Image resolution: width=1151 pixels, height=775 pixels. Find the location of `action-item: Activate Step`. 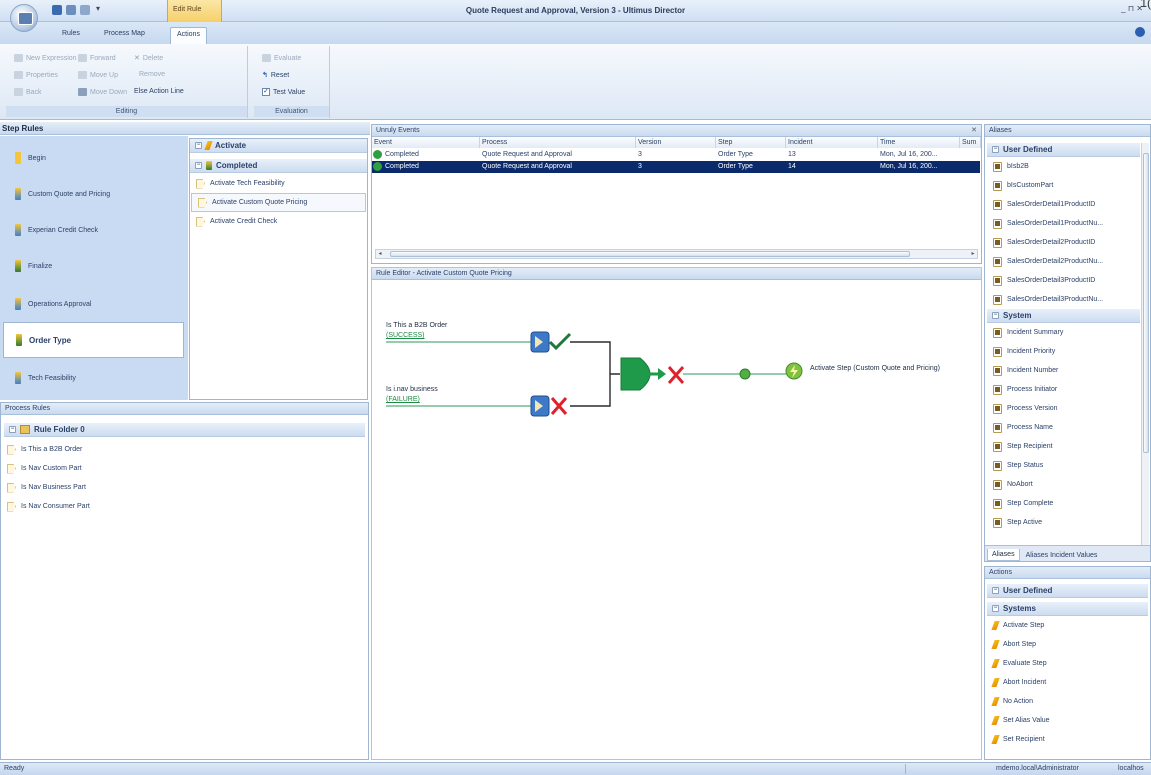

action-item: Activate Step is located at coordinates (1067, 625).